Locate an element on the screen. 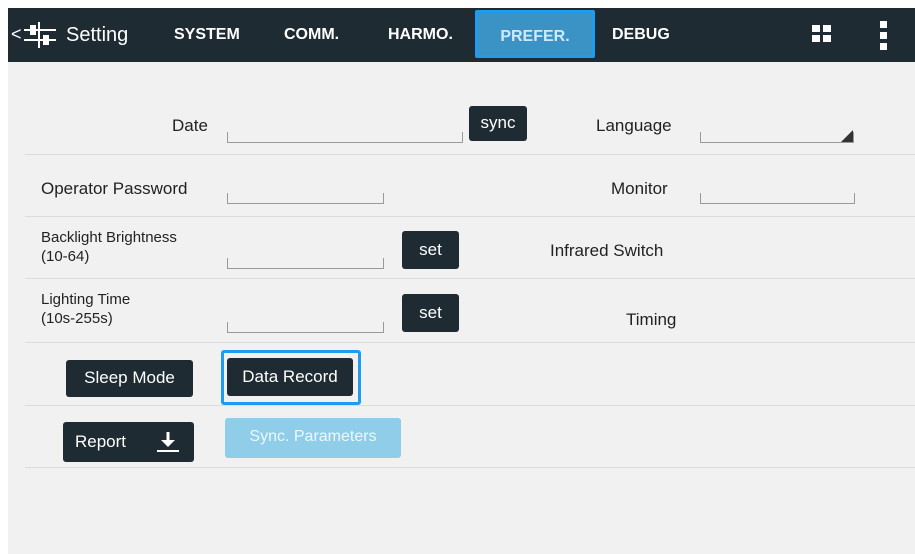 This screenshot has height=554, width=915. lighting-time-label: Lighting Time (10s-255s) is located at coordinates (86, 309).